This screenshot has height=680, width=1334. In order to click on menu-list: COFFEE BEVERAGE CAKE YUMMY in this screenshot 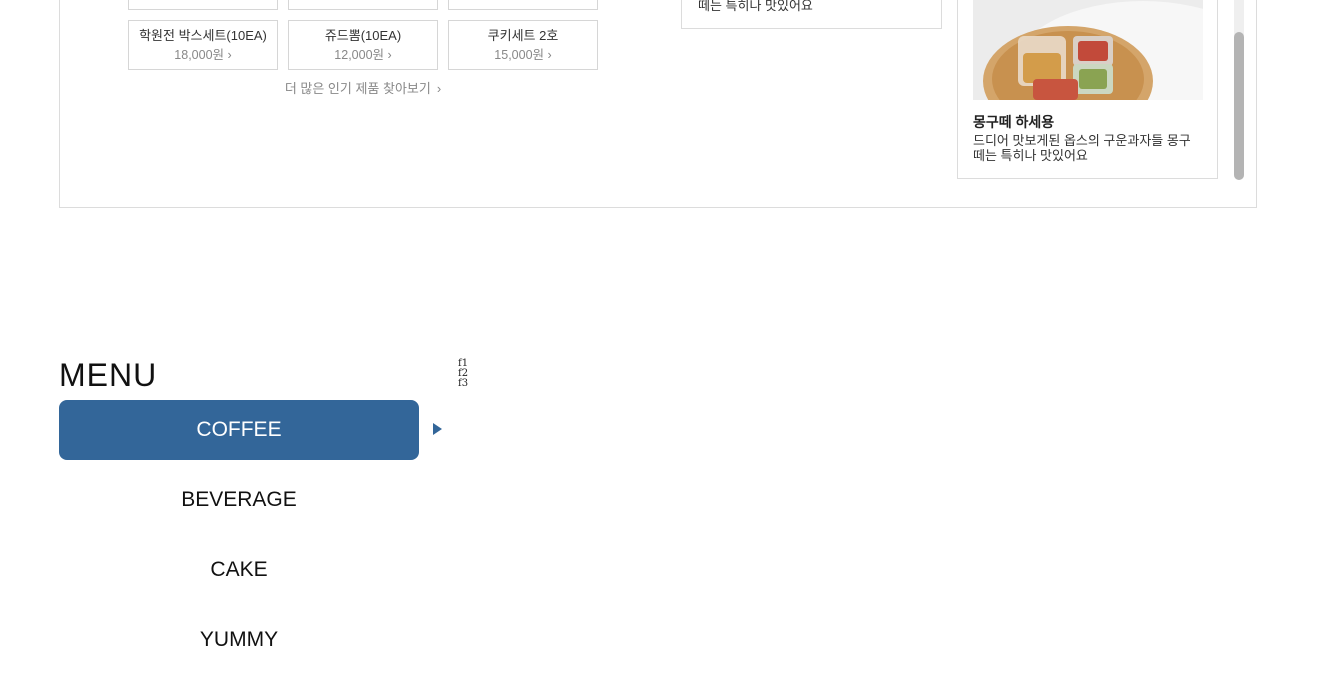, I will do `click(239, 540)`.